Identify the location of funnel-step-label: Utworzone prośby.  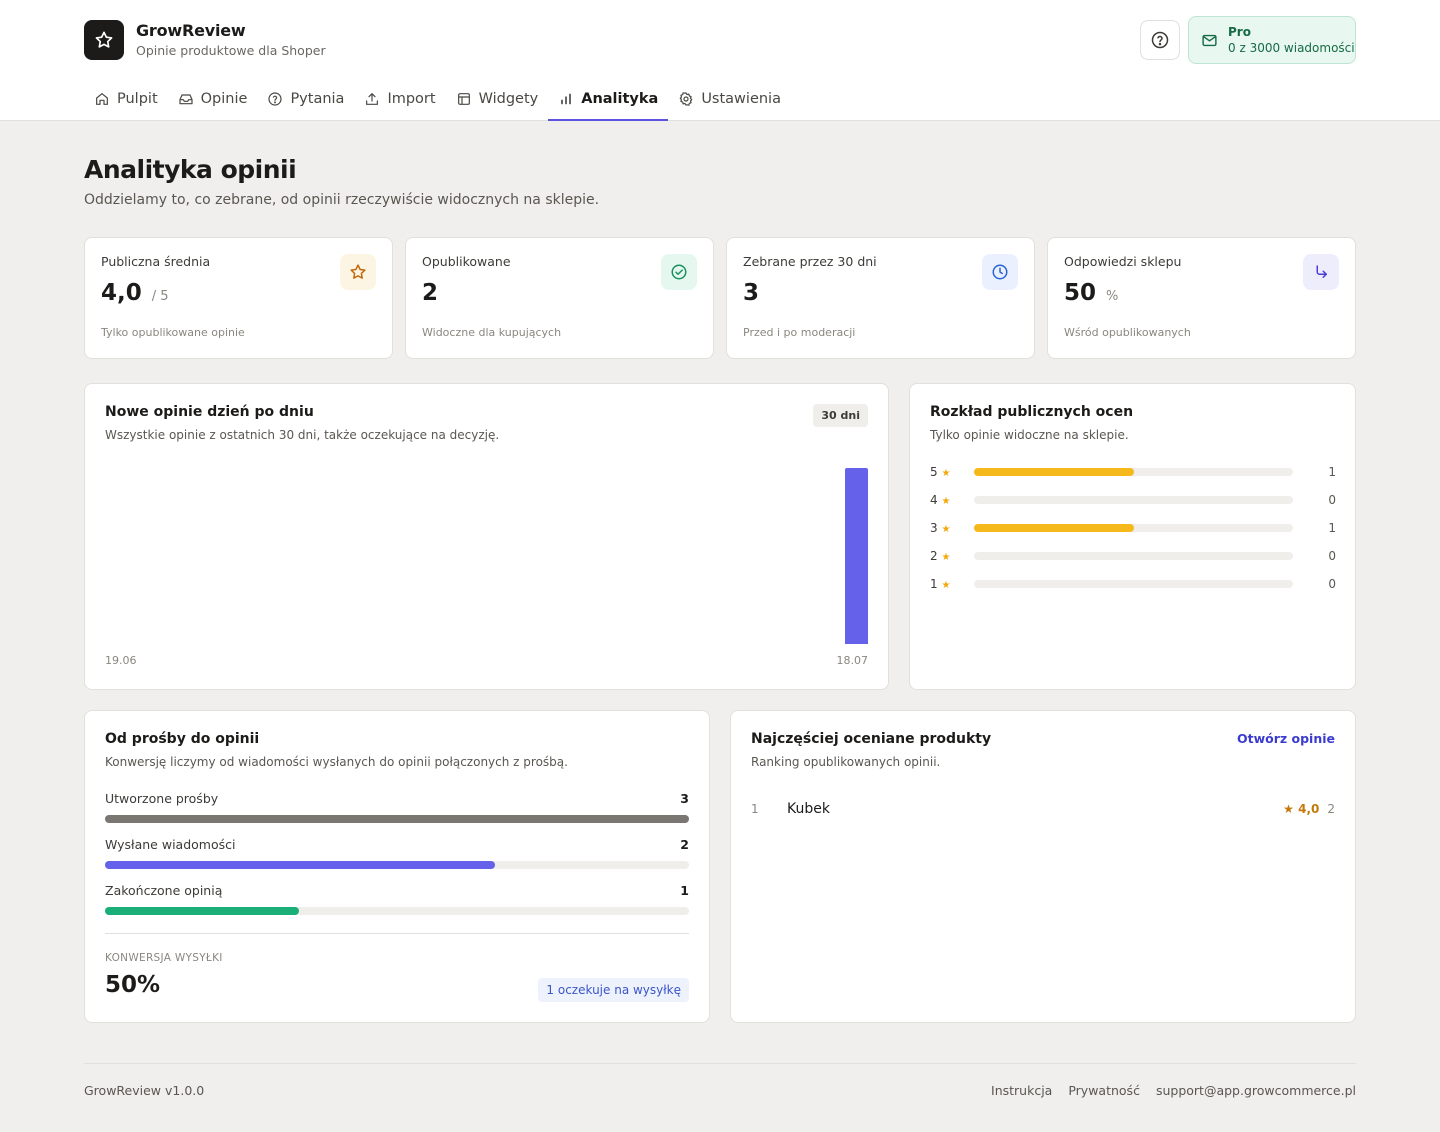
(162, 798).